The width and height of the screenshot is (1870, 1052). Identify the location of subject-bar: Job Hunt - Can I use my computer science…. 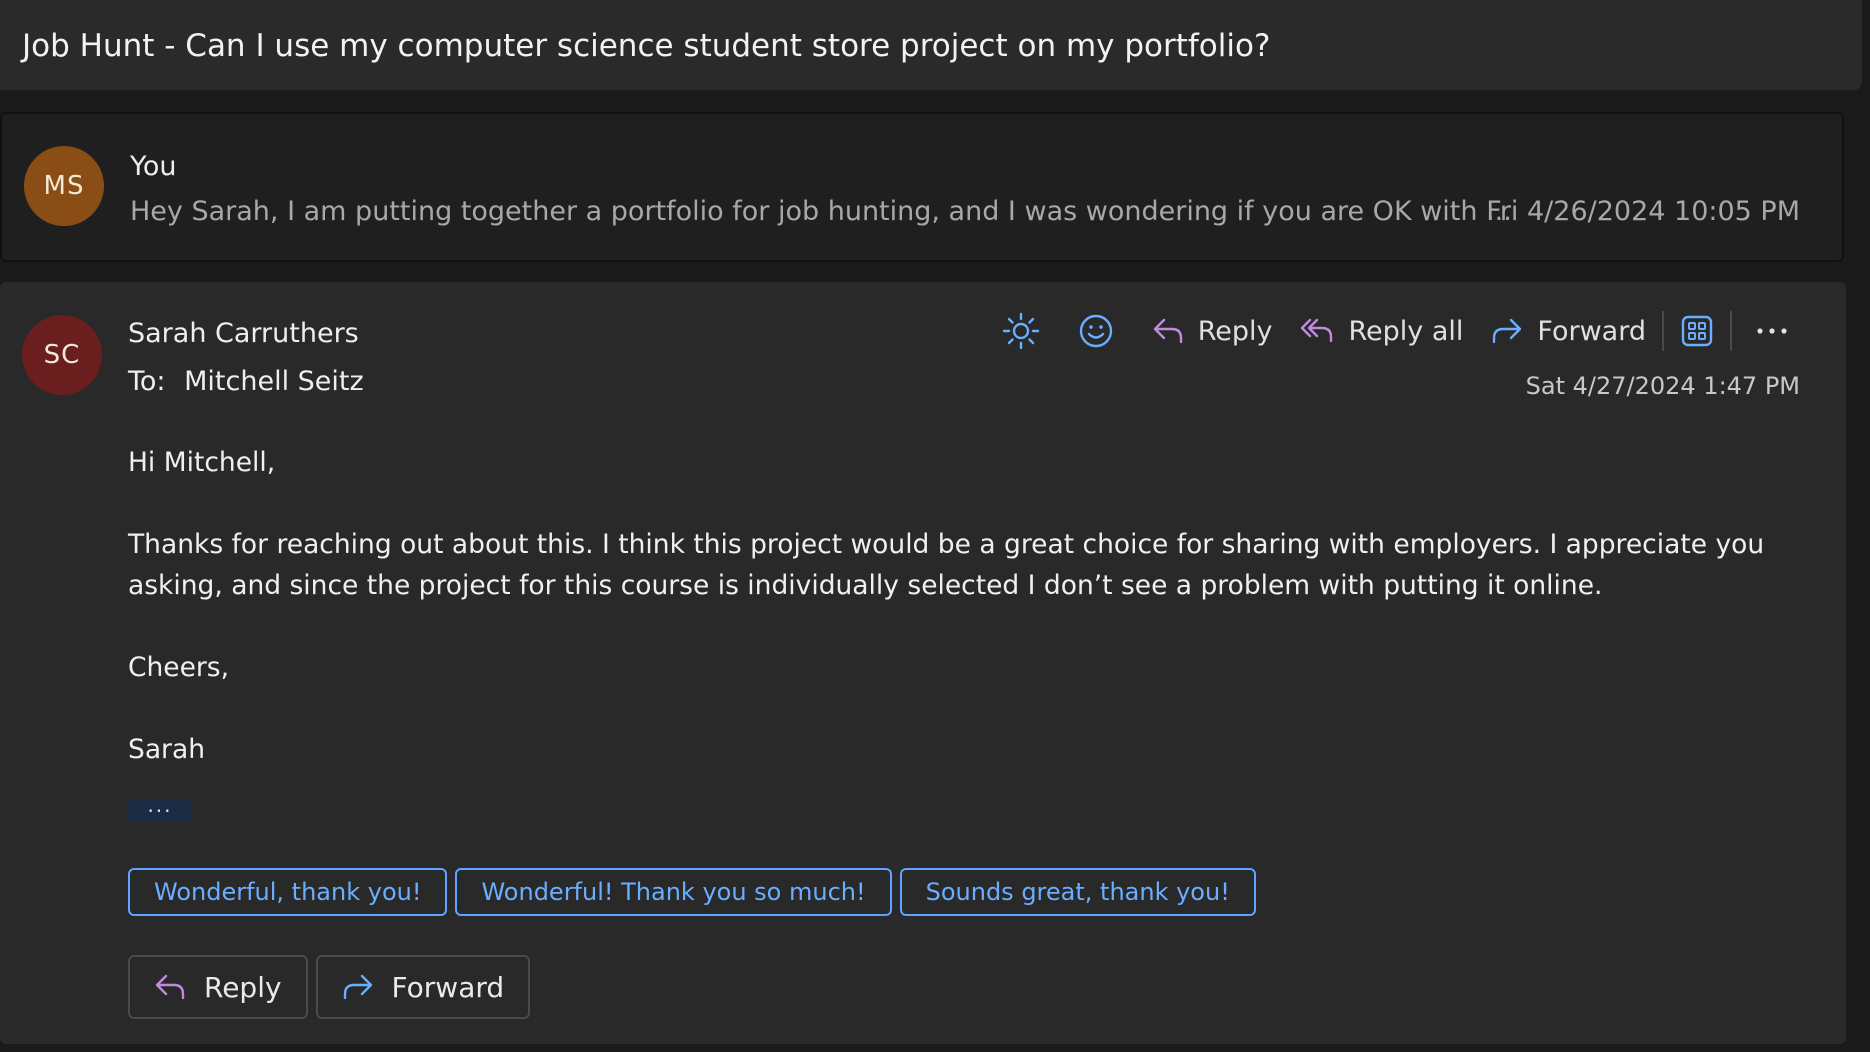
(931, 45).